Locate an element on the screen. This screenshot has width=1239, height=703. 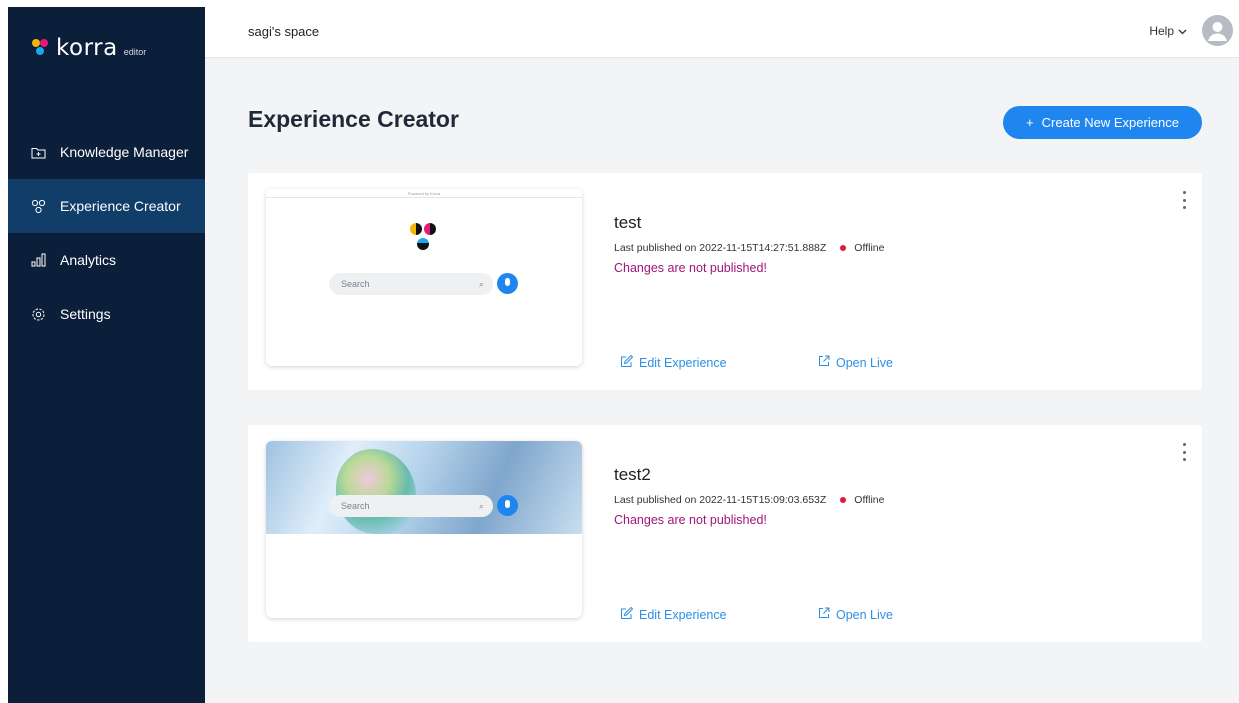
experience-name: test is located at coordinates (628, 222).